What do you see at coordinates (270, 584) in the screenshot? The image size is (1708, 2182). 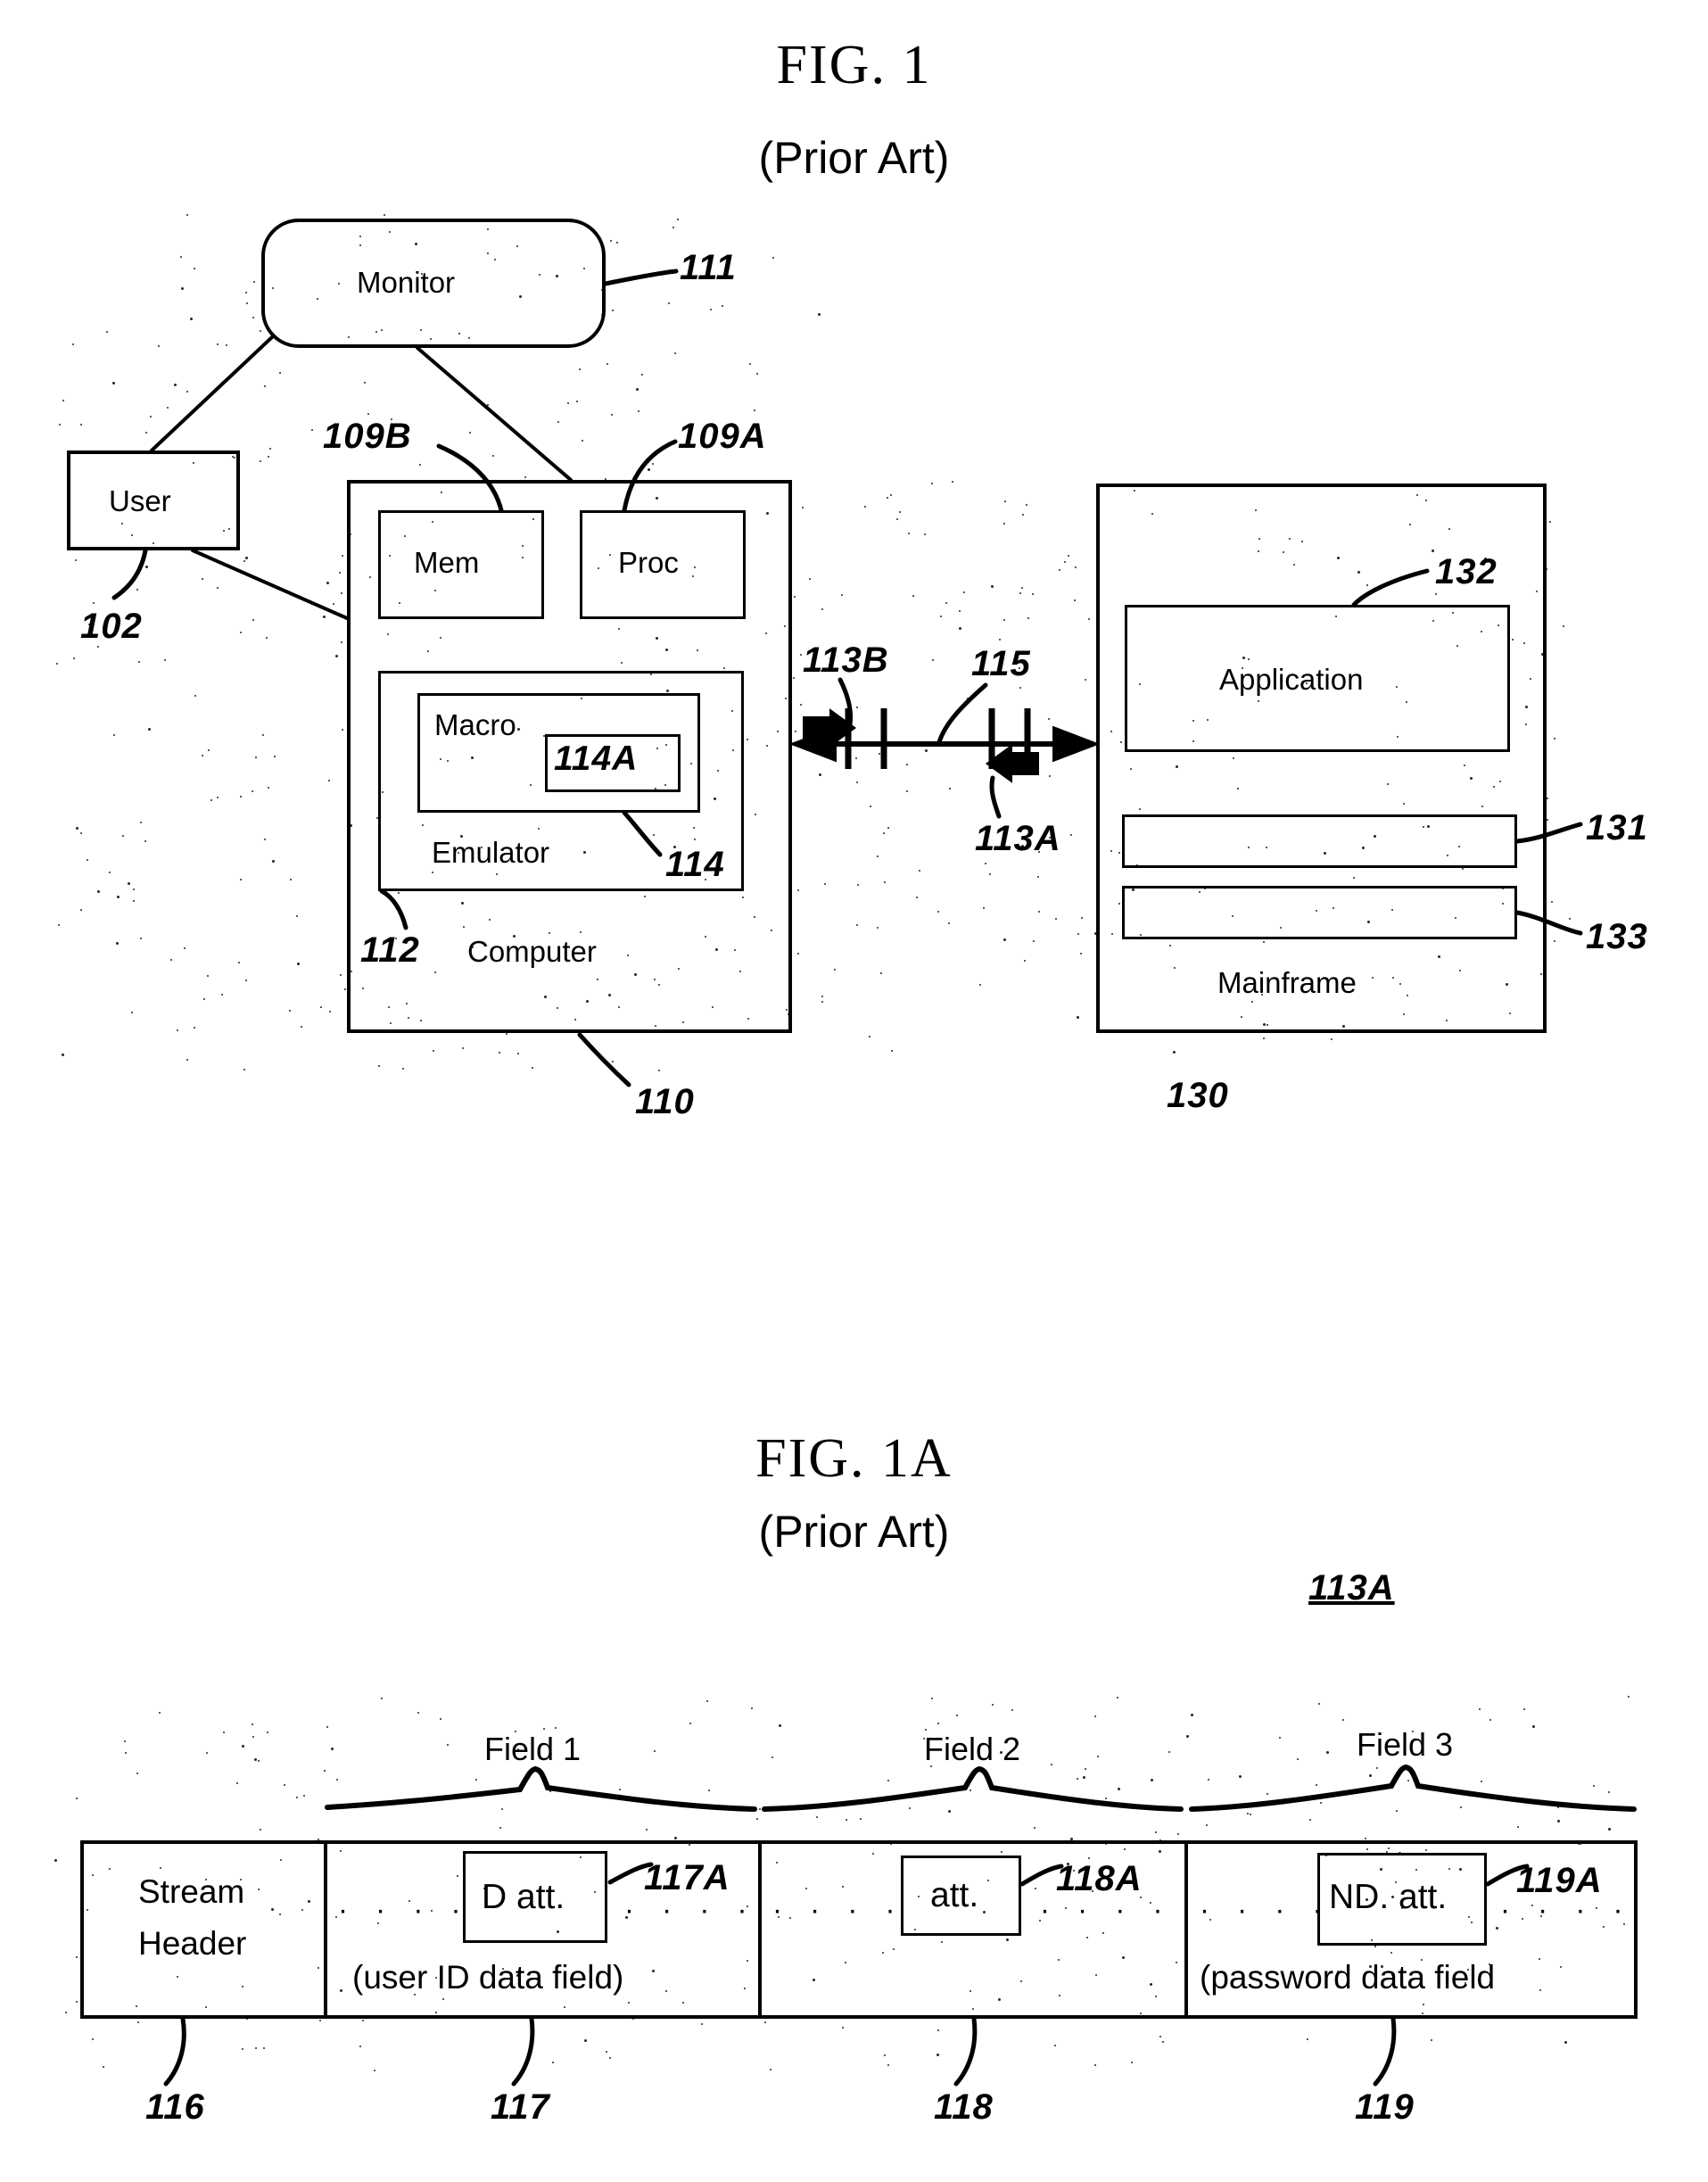 I see `line-user-computer` at bounding box center [270, 584].